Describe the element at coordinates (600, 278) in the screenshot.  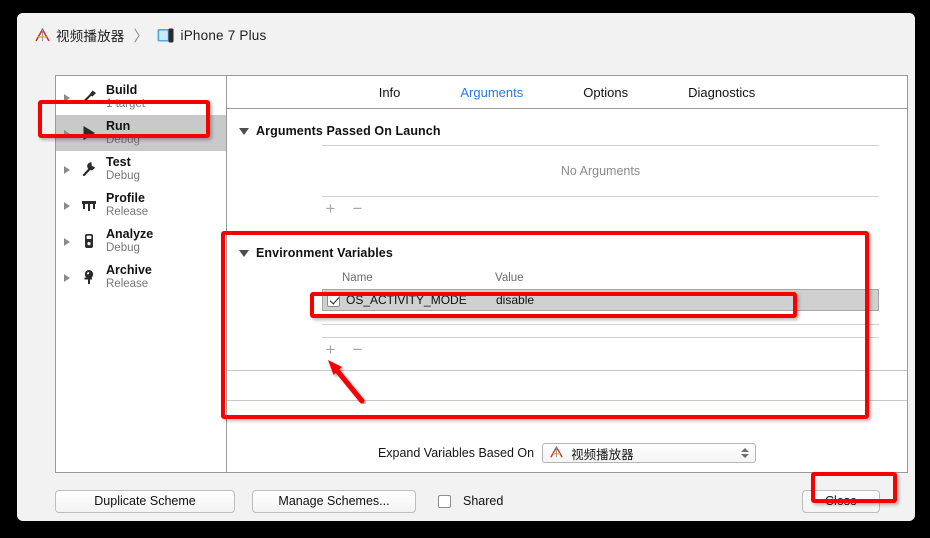
I see `environment-variables-column-headers: Name Value` at that location.